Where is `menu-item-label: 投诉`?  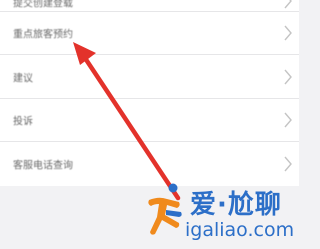
menu-item-label: 投诉 is located at coordinates (23, 122).